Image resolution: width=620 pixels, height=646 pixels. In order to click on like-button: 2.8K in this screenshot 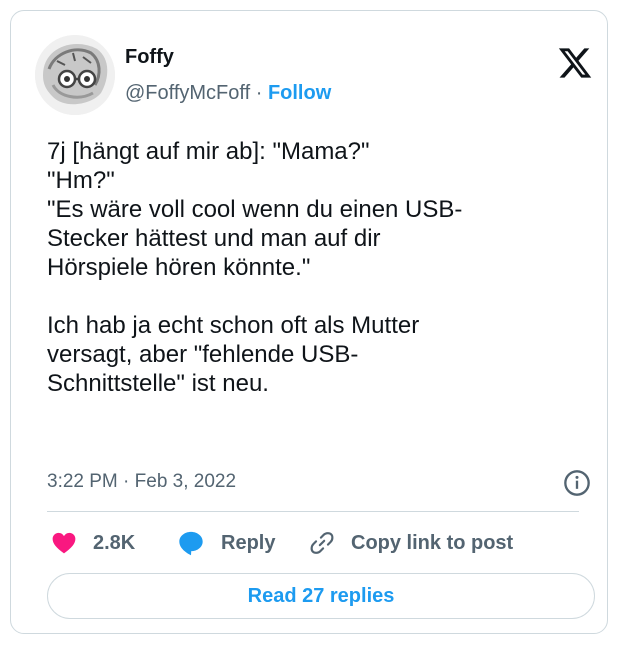, I will do `click(93, 543)`.